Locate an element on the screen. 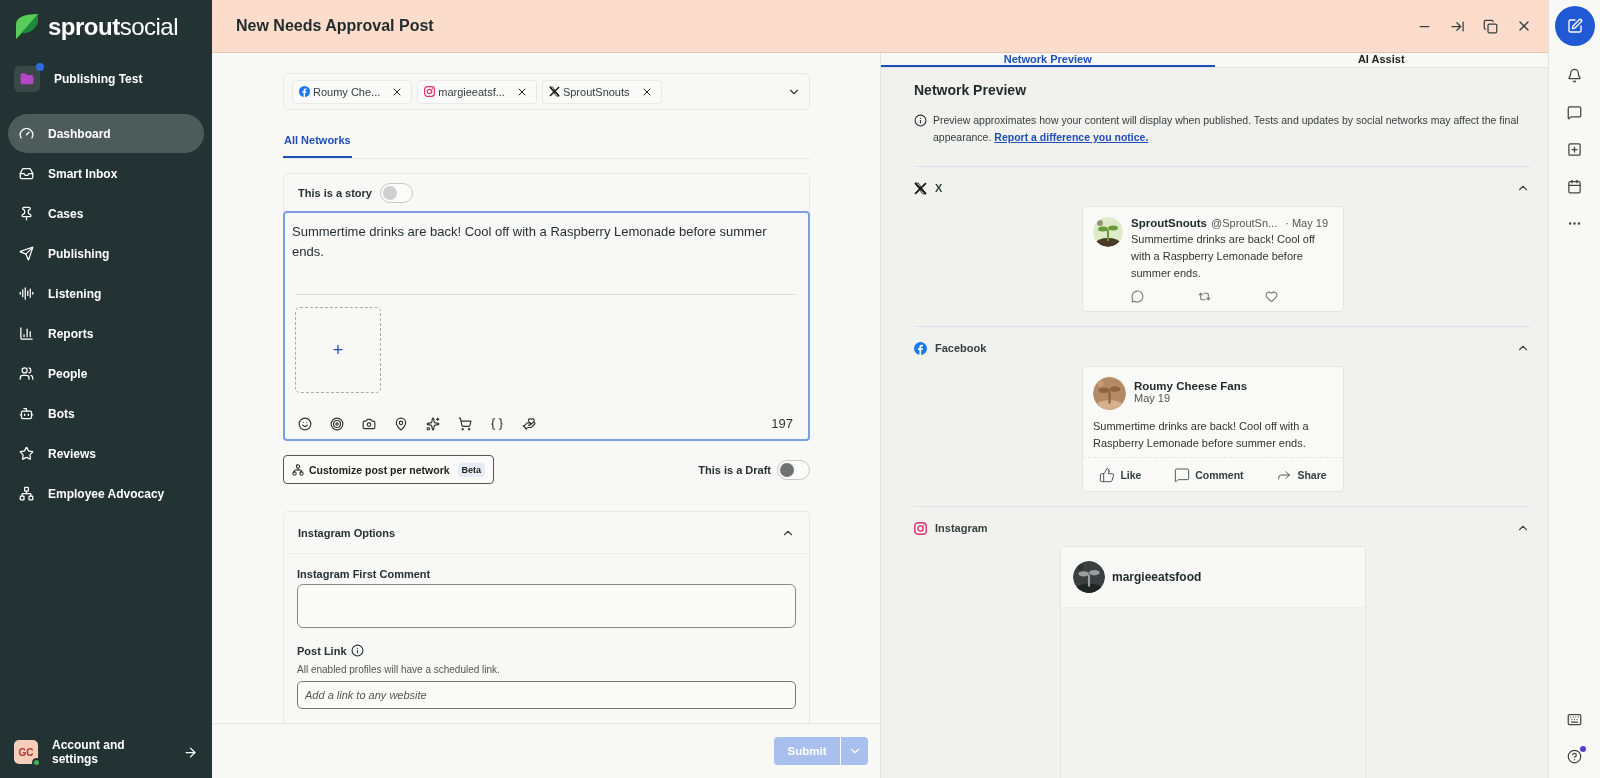 This screenshot has height=778, width=1600. compose-button is located at coordinates (1574, 26).